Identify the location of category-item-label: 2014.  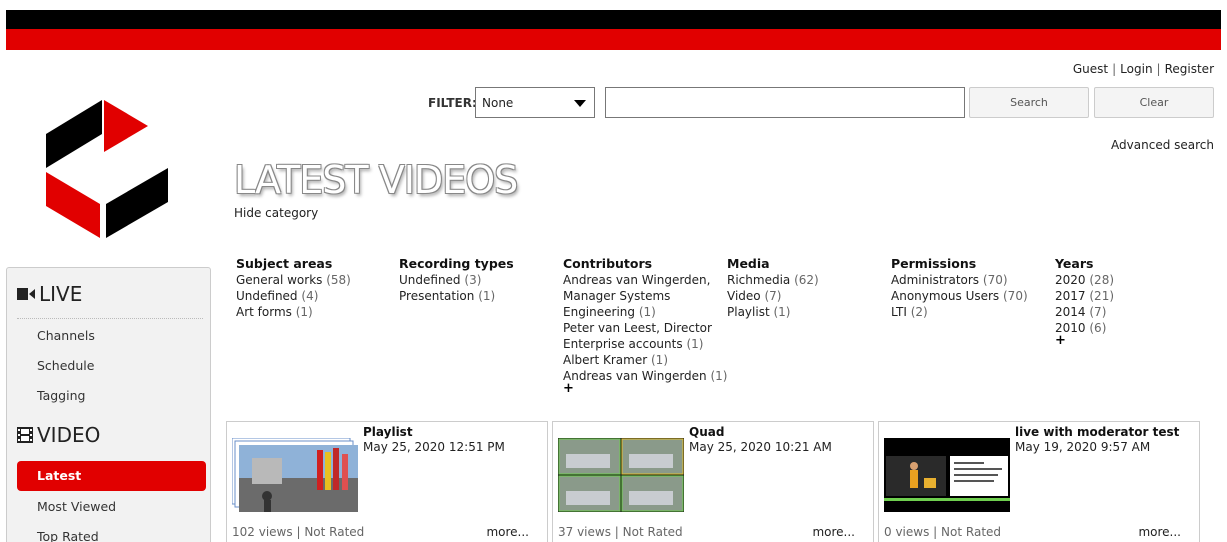
(1070, 312).